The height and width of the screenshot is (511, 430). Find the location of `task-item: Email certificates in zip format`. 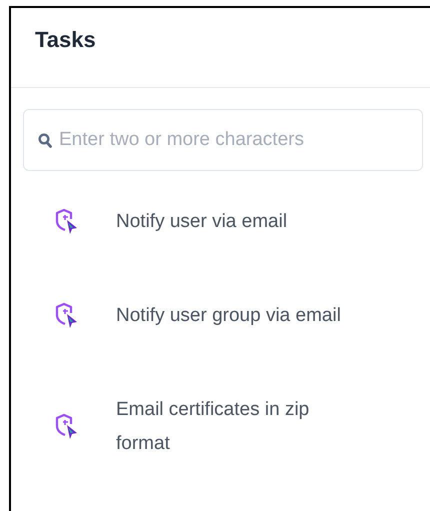

task-item: Email certificates in zip format is located at coordinates (232, 427).